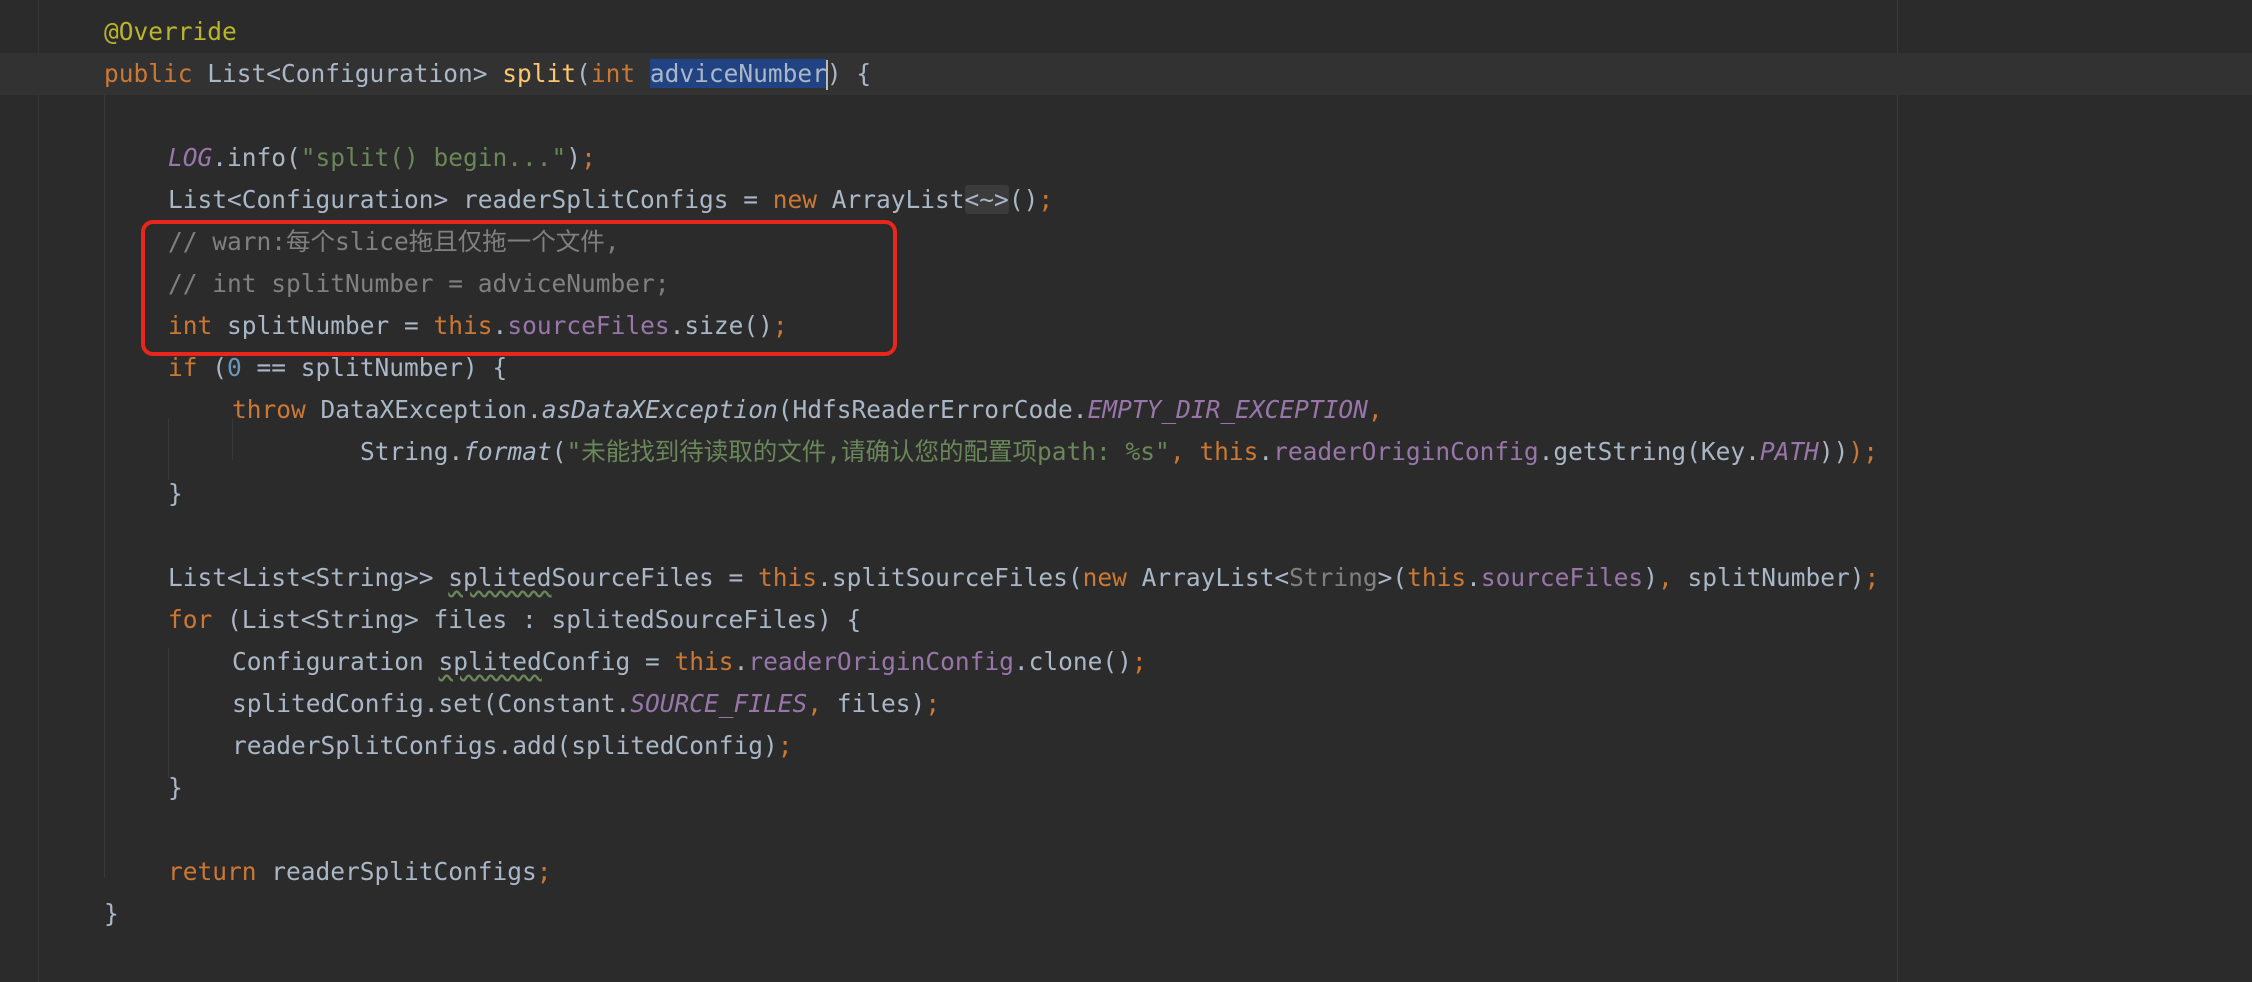 The height and width of the screenshot is (982, 2252). Describe the element at coordinates (148, 73) in the screenshot. I see `keyword: public` at that location.